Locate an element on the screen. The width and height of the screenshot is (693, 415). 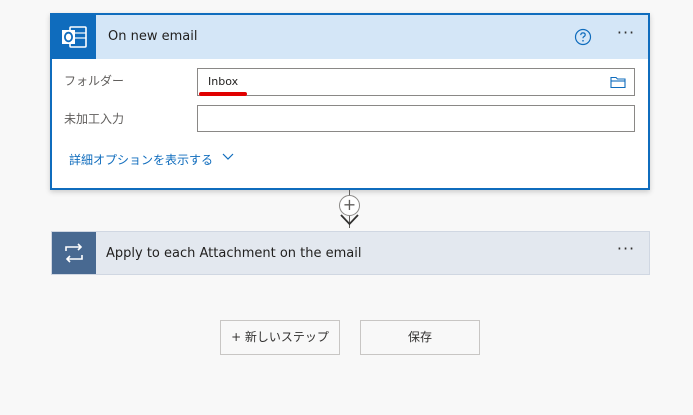
folder-icon is located at coordinates (618, 82).